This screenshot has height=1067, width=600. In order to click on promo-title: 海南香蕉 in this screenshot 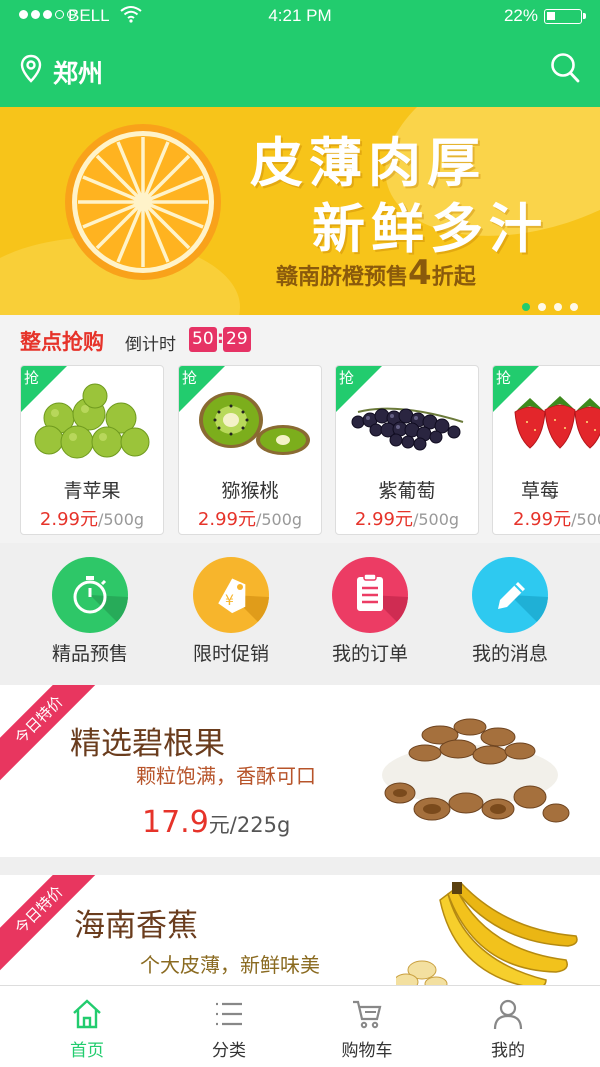, I will do `click(136, 926)`.